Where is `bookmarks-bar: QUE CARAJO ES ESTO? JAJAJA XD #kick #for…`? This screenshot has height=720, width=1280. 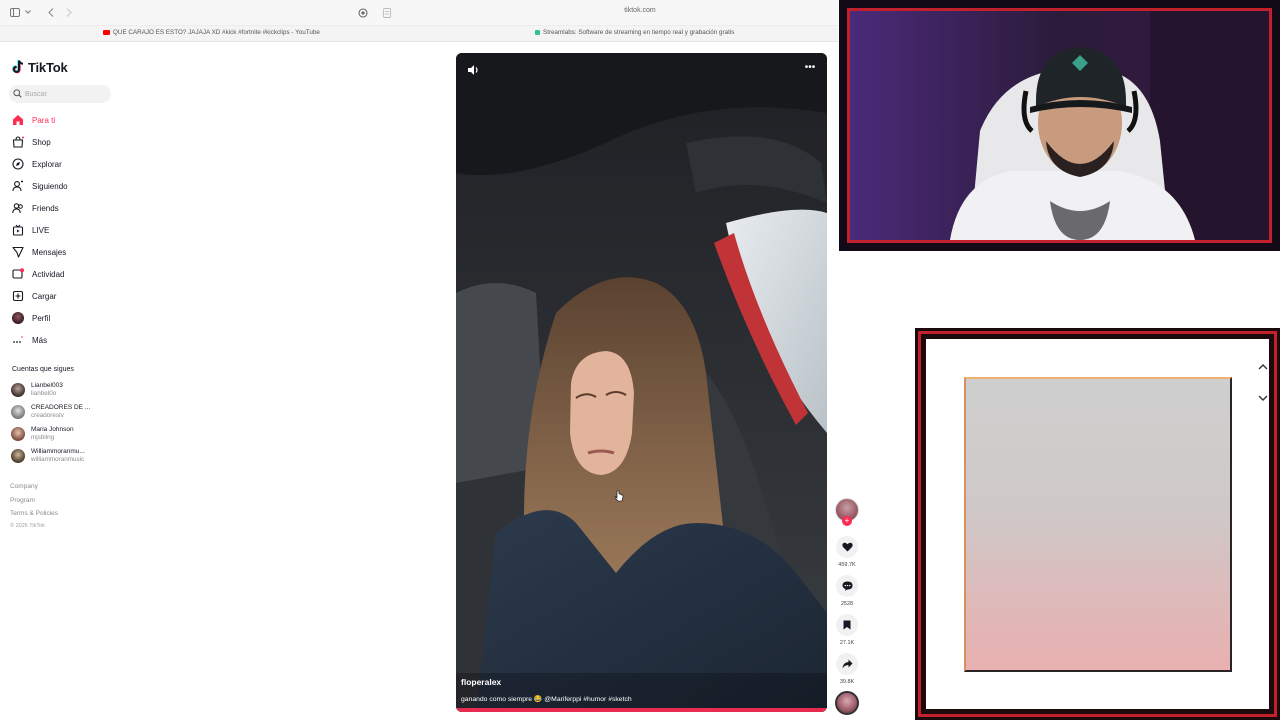
bookmarks-bar: QUE CARAJO ES ESTO? JAJAJA XD #kick #for… is located at coordinates (419, 34).